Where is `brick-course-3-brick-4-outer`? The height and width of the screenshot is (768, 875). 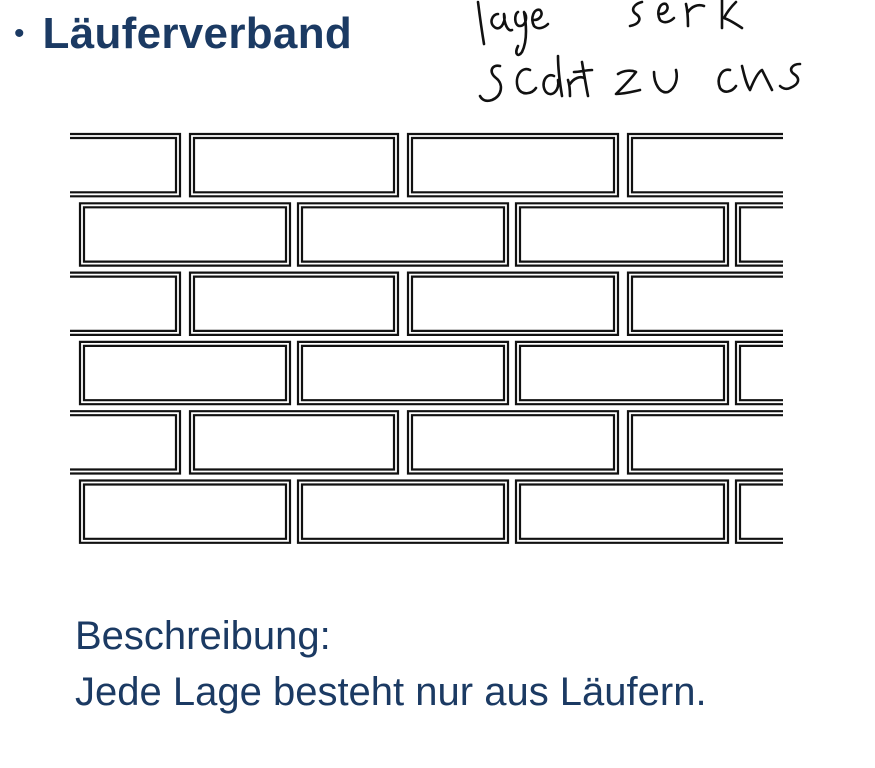 brick-course-3-brick-4-outer is located at coordinates (704, 303).